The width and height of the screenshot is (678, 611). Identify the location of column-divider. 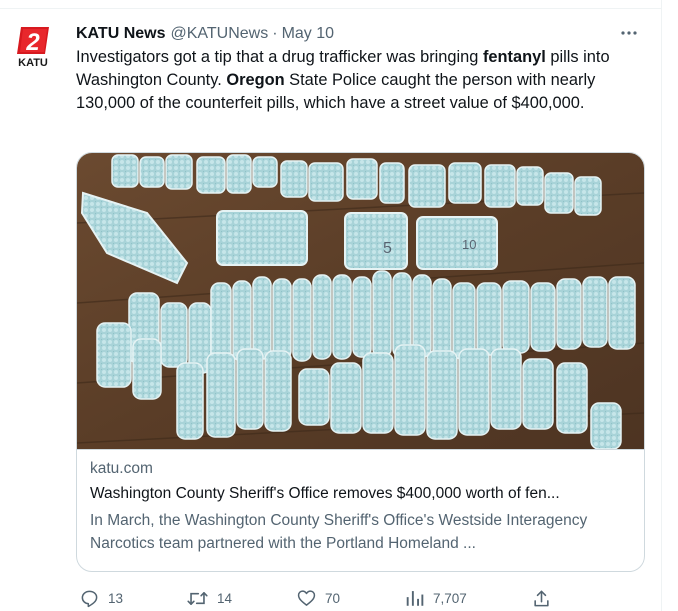
(661, 305).